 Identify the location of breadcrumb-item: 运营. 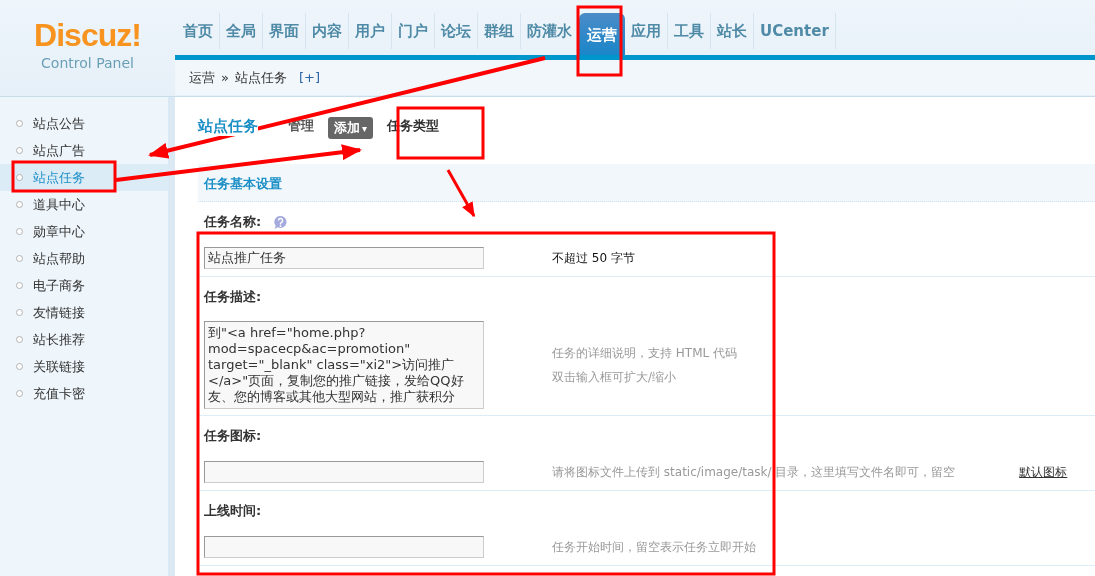
(202, 77).